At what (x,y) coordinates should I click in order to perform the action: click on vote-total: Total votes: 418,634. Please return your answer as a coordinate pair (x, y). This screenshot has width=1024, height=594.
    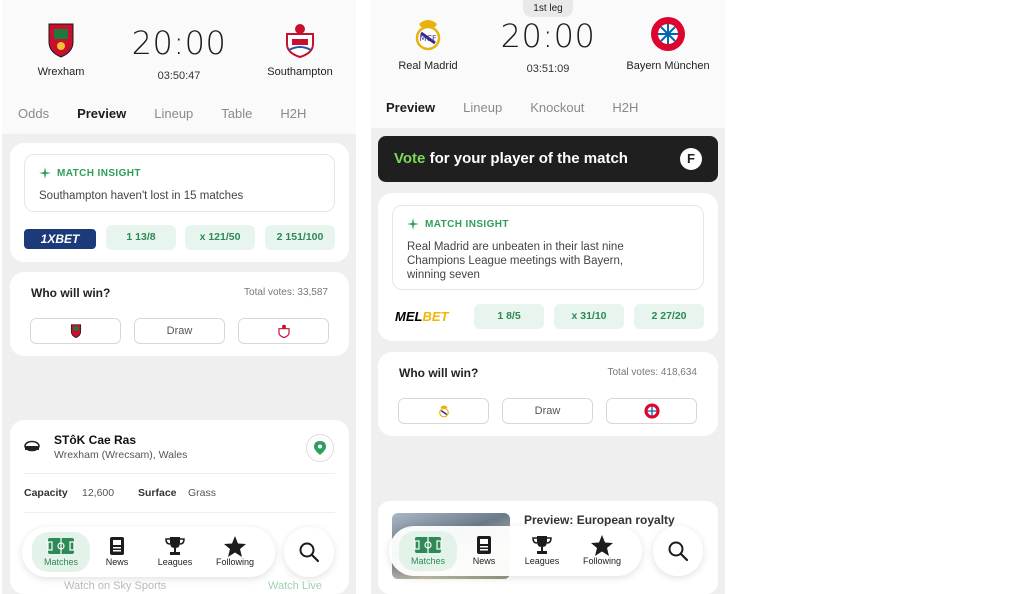
    Looking at the image, I should click on (652, 372).